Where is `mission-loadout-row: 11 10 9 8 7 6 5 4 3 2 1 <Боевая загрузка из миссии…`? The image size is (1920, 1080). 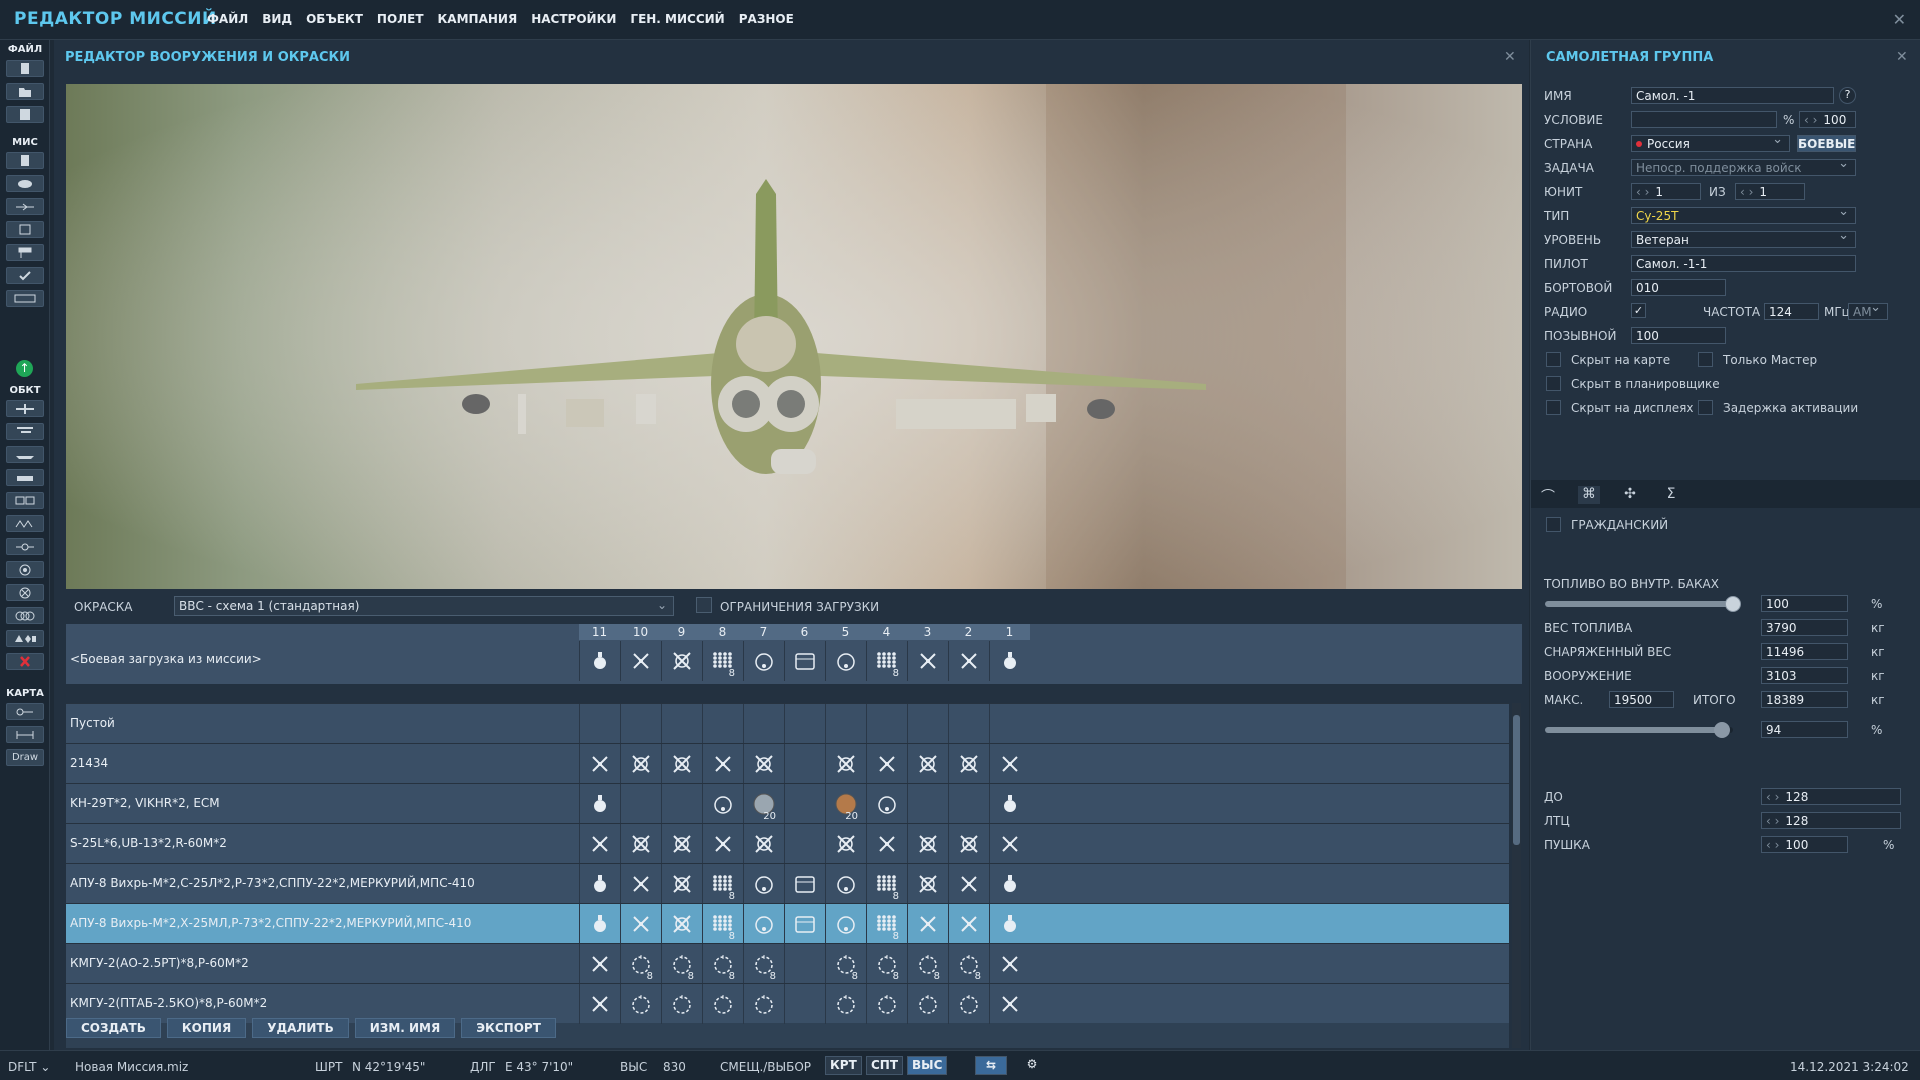
mission-loadout-row: 11 10 9 8 7 6 5 4 3 2 1 <Боевая загрузка из миссии… is located at coordinates (794, 654).